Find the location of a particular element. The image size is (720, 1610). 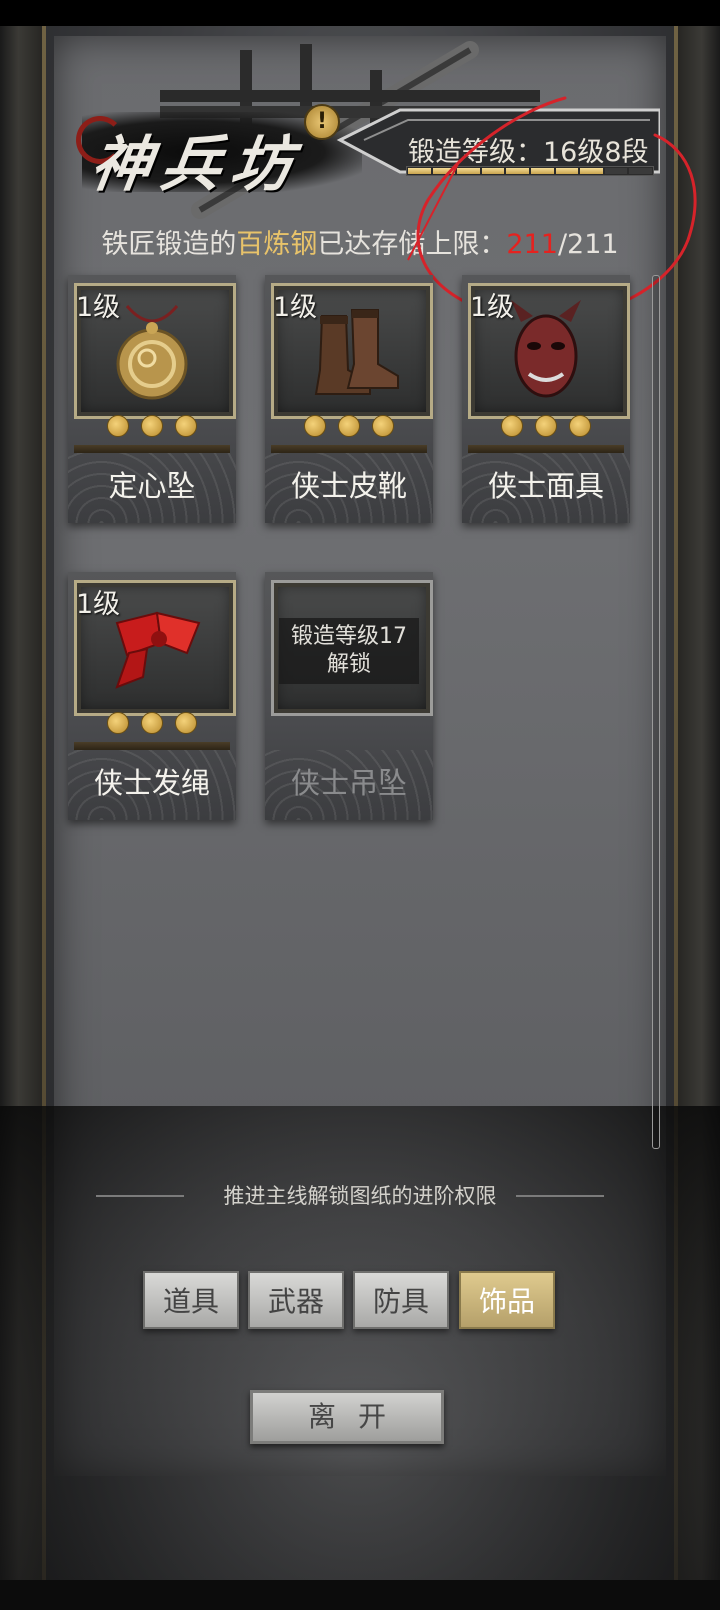

item-card: 1级 侠士发绳 is located at coordinates (152, 696).